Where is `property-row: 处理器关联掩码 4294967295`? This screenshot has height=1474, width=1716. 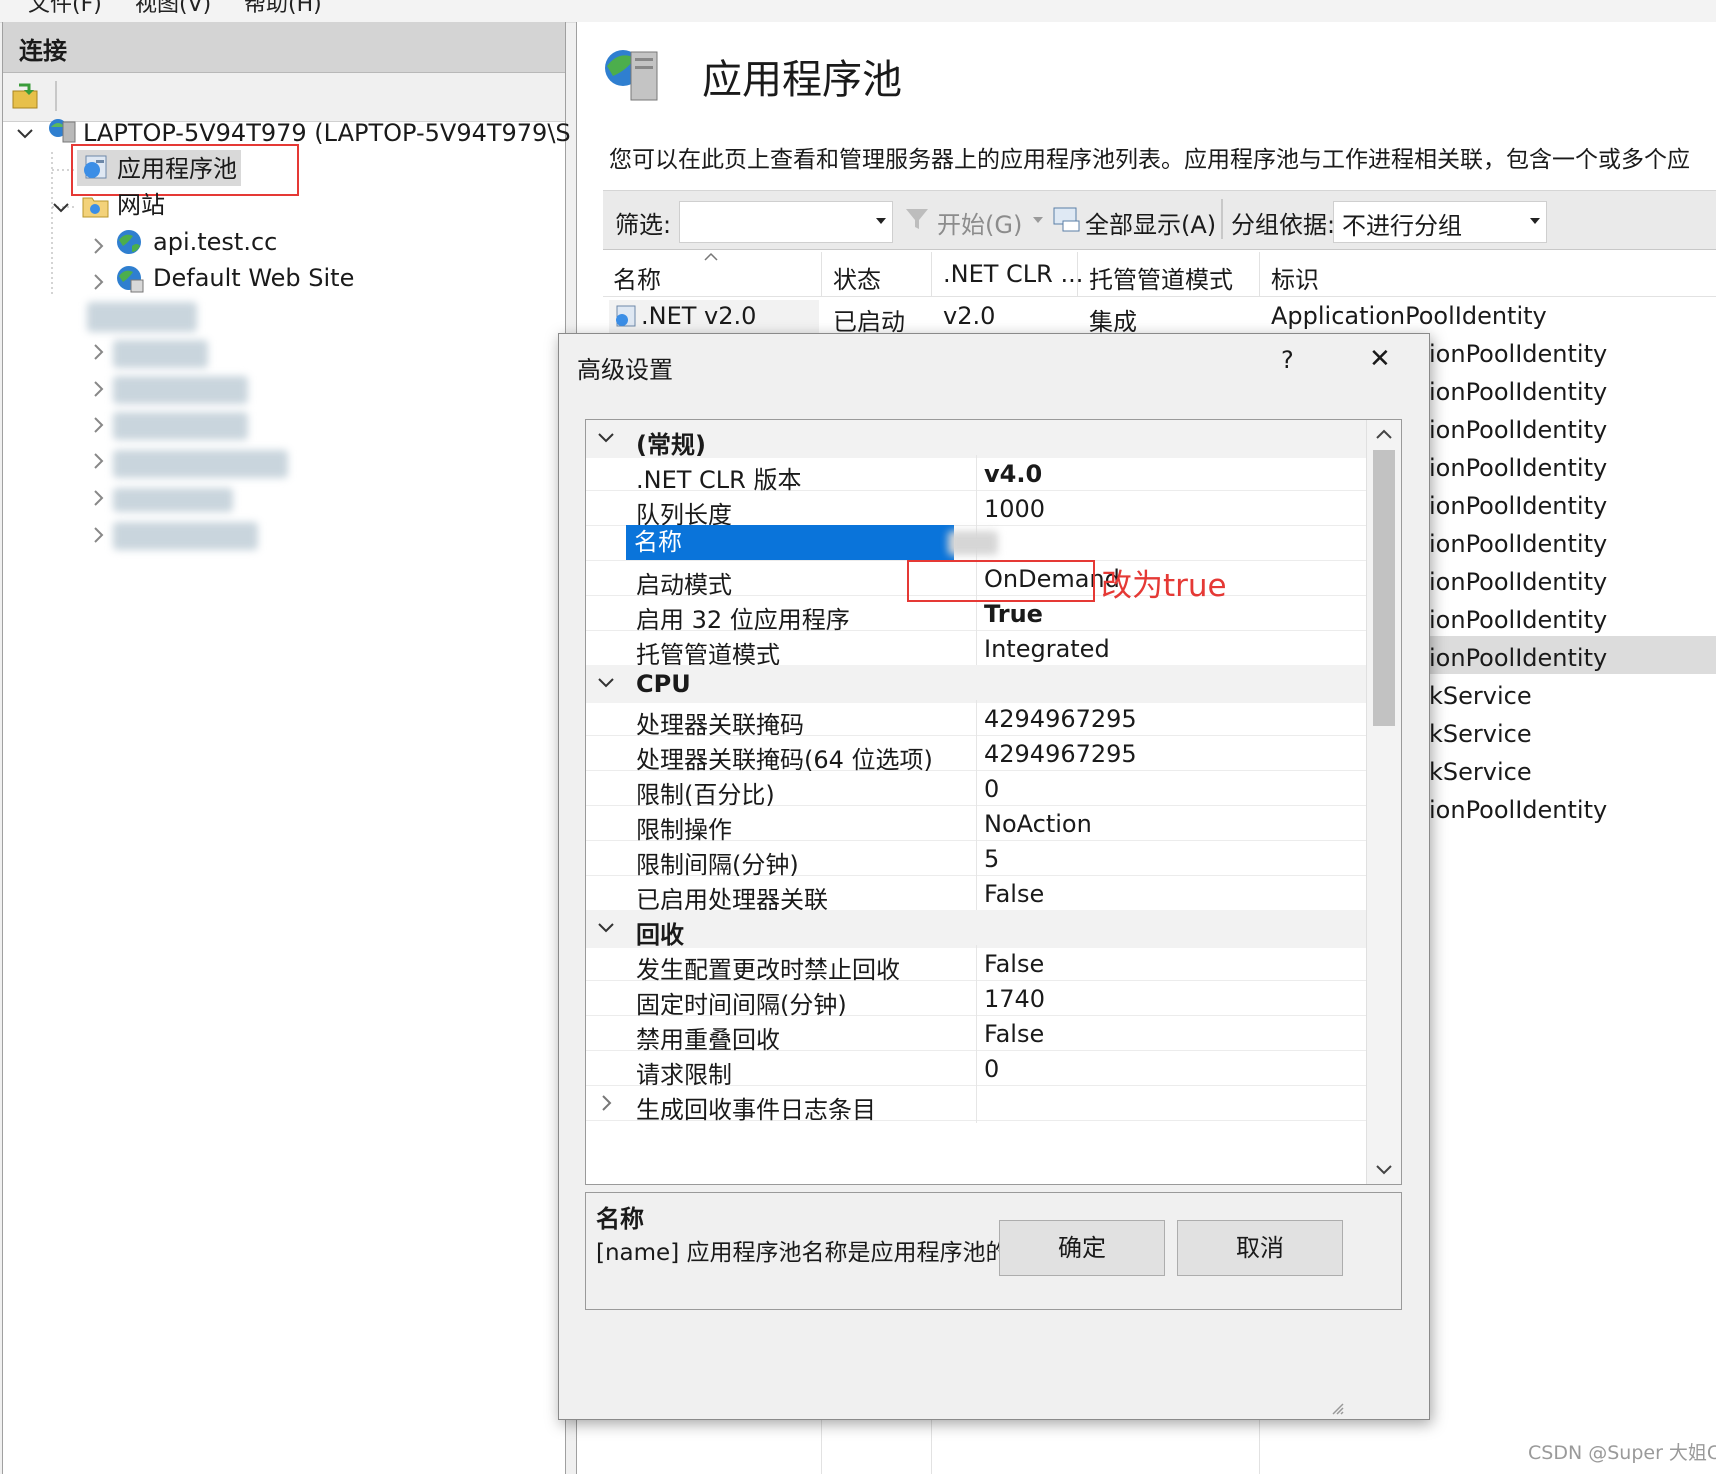
property-row: 处理器关联掩码 4294967295 is located at coordinates (976, 719).